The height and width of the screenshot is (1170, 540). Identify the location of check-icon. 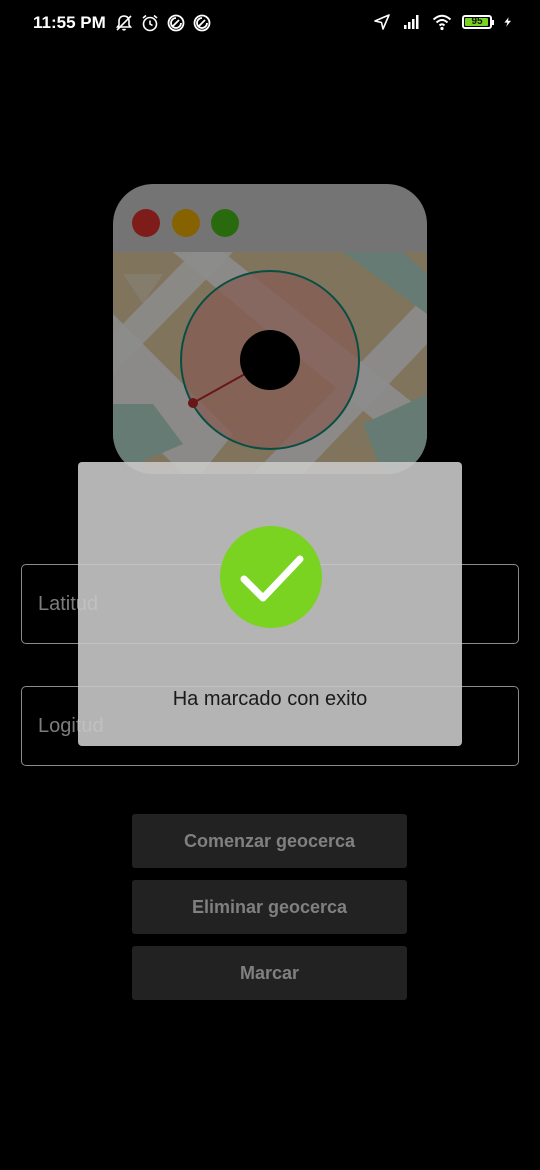
(272, 578).